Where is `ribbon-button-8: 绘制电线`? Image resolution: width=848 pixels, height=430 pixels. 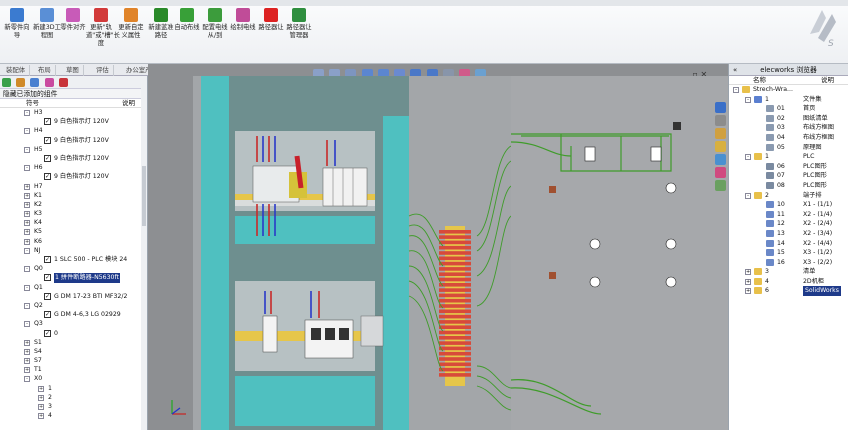 ribbon-button-8: 绘制电线 is located at coordinates (243, 20).